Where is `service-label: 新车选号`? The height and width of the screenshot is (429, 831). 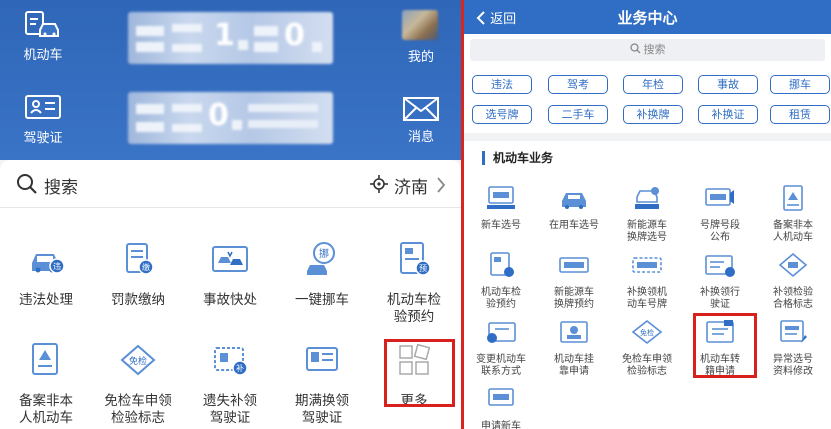
service-label: 新车选号 is located at coordinates (501, 225).